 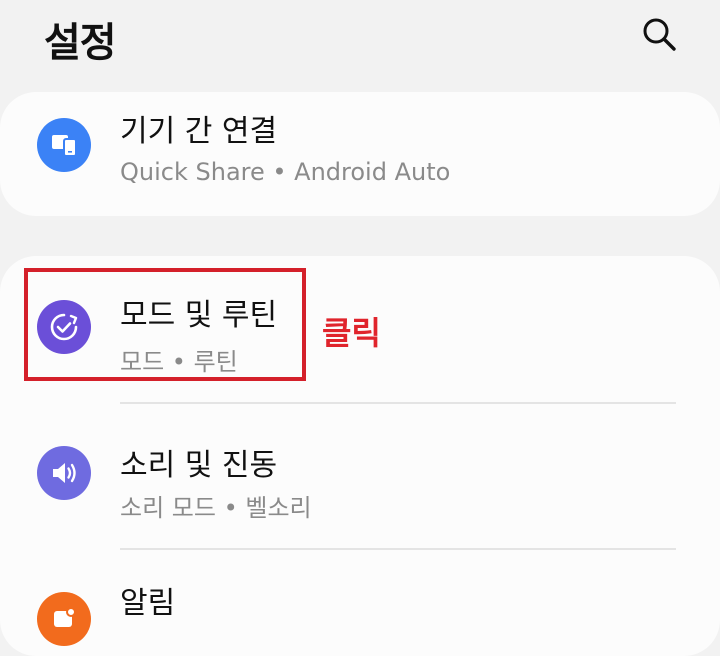 I want to click on search-icon, so click(x=660, y=34).